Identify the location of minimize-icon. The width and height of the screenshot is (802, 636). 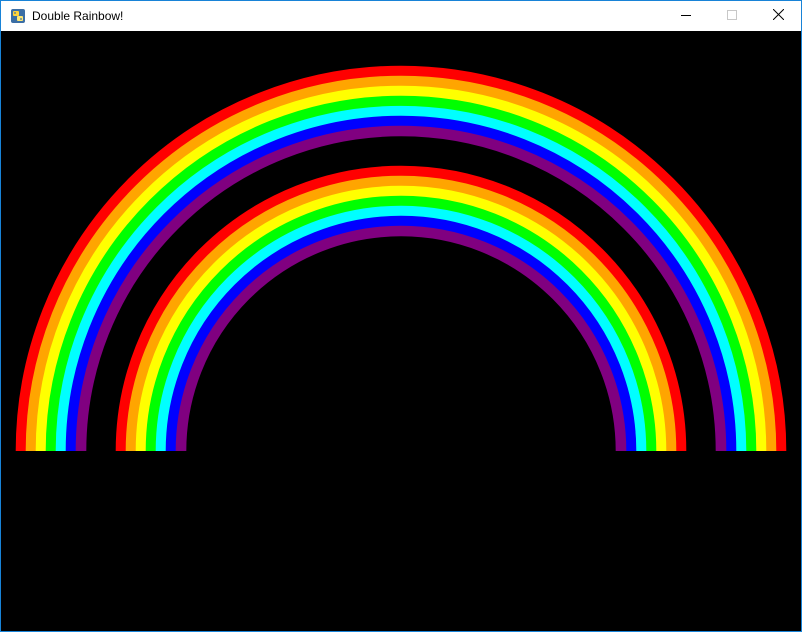
(686, 16).